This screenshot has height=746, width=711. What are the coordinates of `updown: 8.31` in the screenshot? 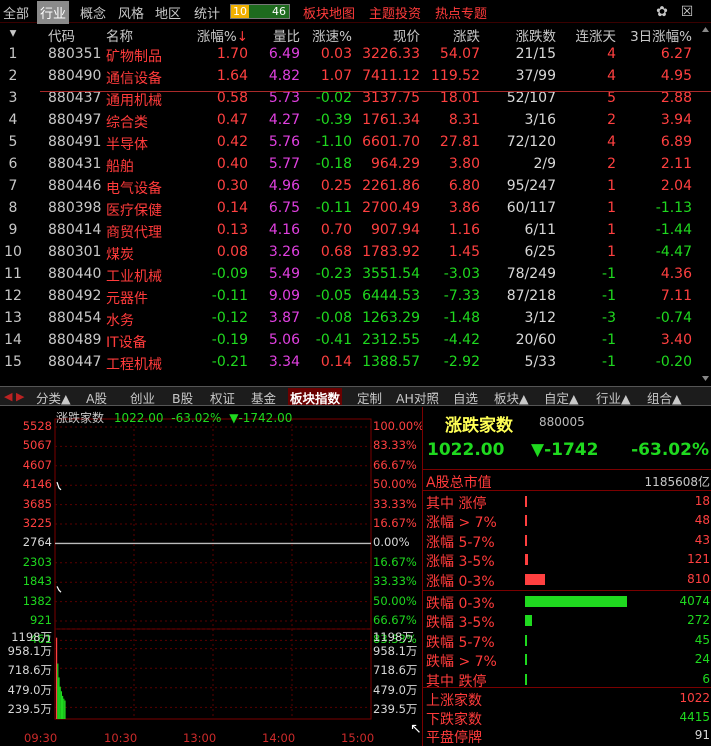 It's located at (464, 120).